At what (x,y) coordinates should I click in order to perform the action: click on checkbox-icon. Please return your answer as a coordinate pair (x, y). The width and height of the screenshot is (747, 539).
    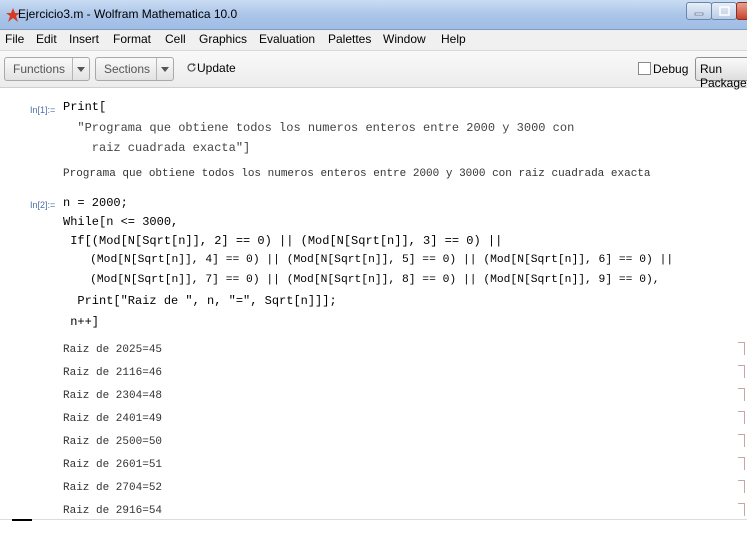
    Looking at the image, I should click on (644, 68).